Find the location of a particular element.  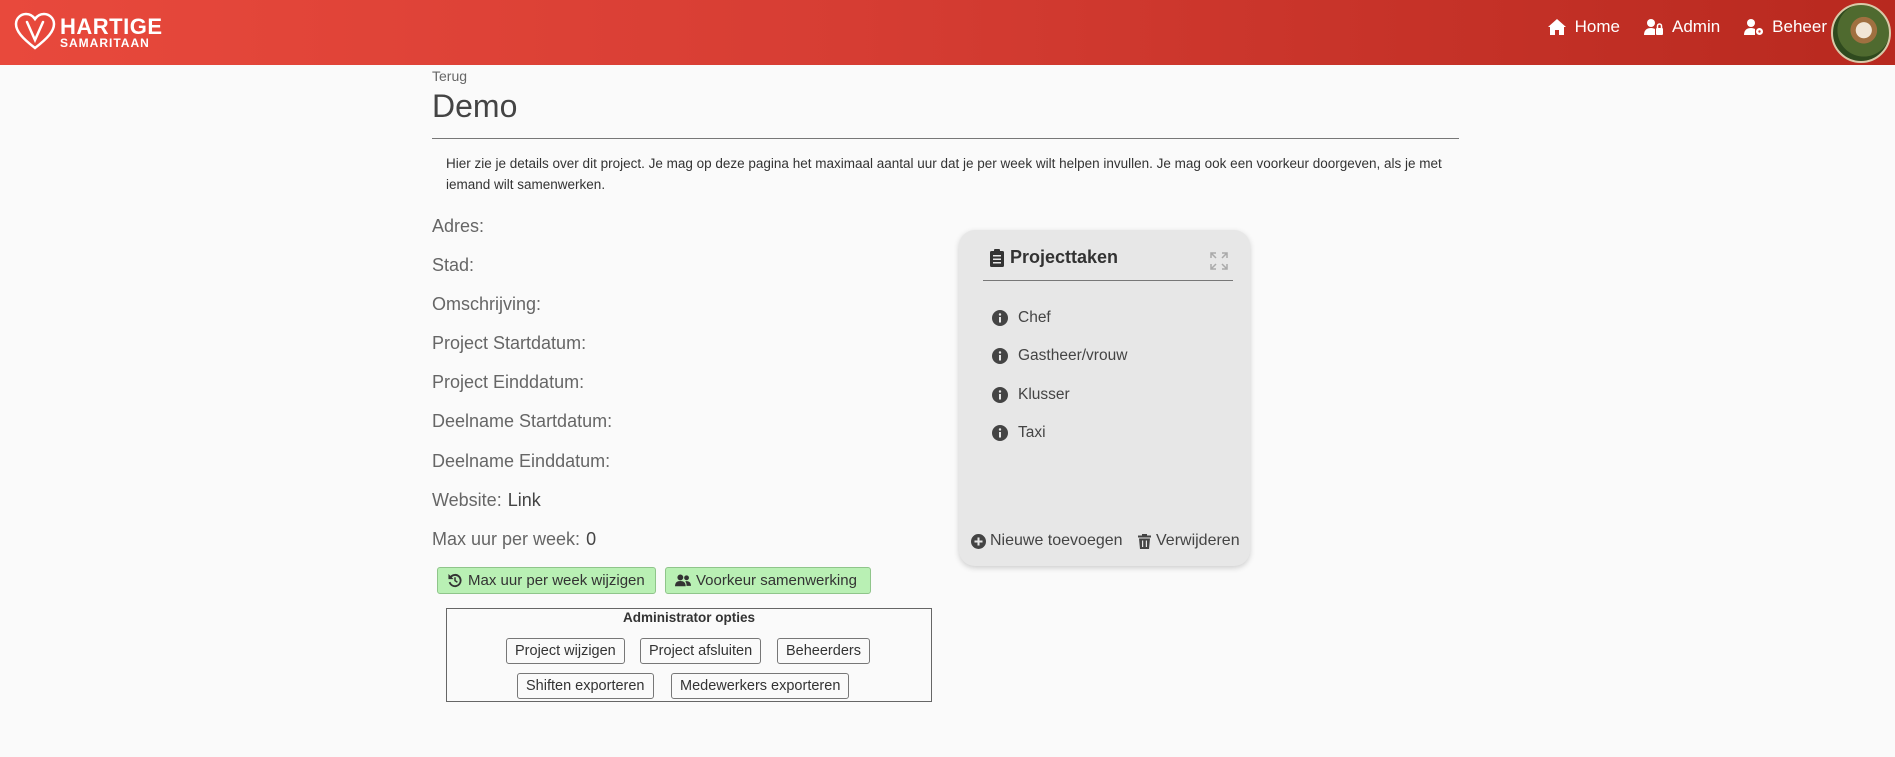

nav-beheer: Beheer is located at coordinates (1785, 27).